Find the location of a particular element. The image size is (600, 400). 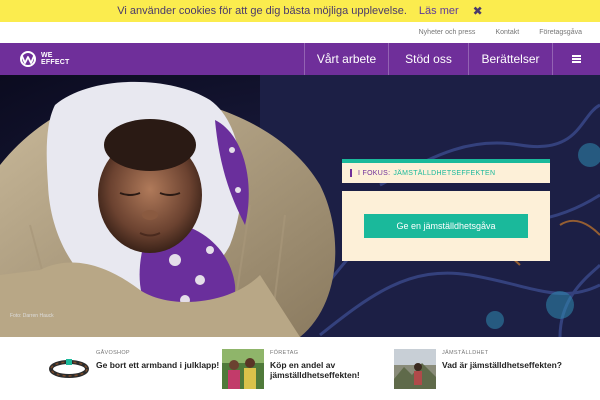

promo-title: Vad är jämställdhetseffekten? is located at coordinates (502, 365).